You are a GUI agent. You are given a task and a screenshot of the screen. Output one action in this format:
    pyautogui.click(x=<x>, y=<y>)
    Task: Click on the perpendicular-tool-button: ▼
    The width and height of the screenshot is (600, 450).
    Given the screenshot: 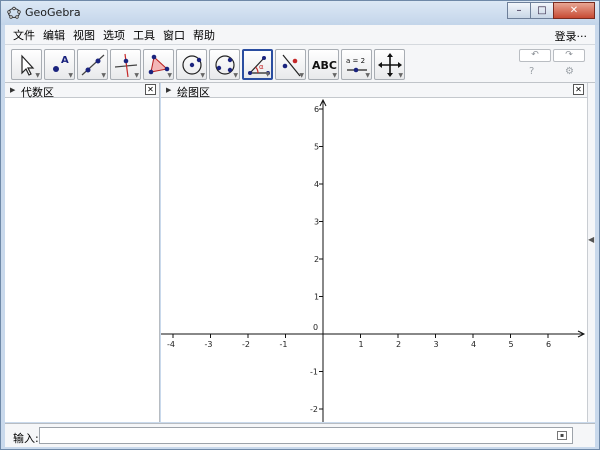 What is the action you would take?
    pyautogui.click(x=125, y=64)
    